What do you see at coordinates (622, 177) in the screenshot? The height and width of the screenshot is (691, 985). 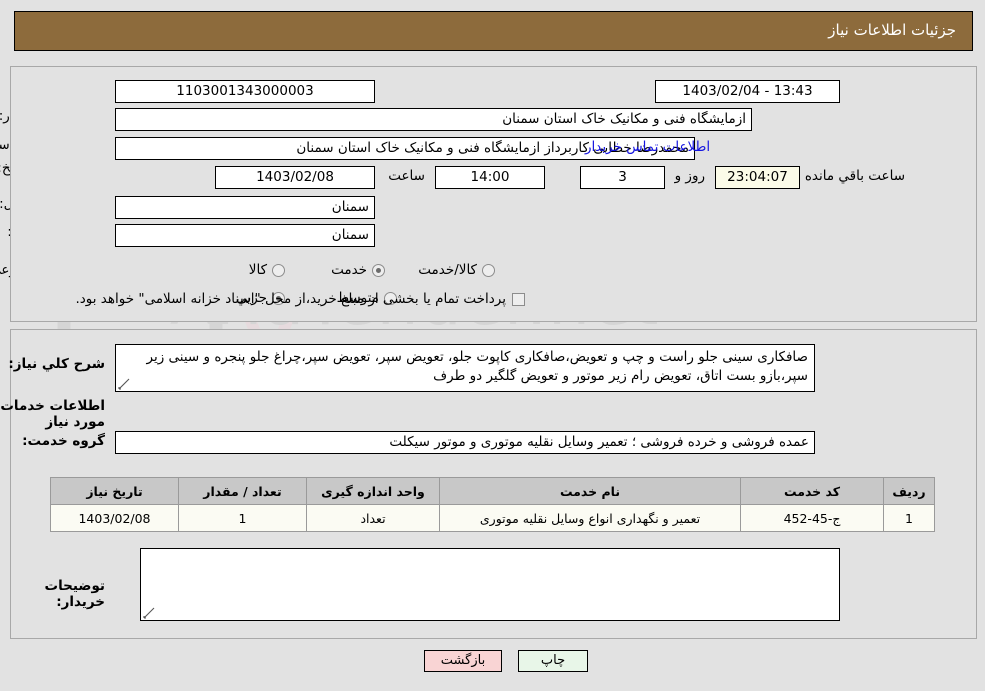 I see `remaining-days-value: 3` at bounding box center [622, 177].